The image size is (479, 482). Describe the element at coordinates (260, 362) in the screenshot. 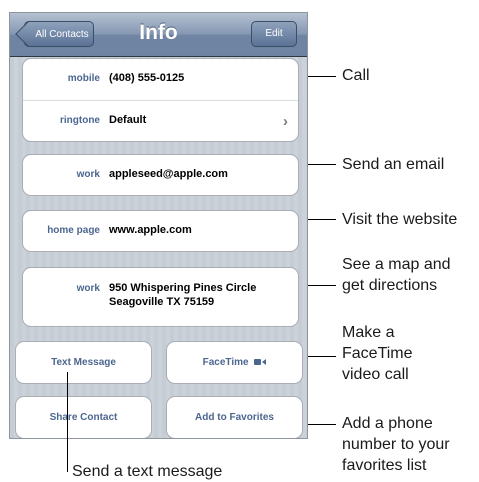

I see `video-camera-icon` at that location.